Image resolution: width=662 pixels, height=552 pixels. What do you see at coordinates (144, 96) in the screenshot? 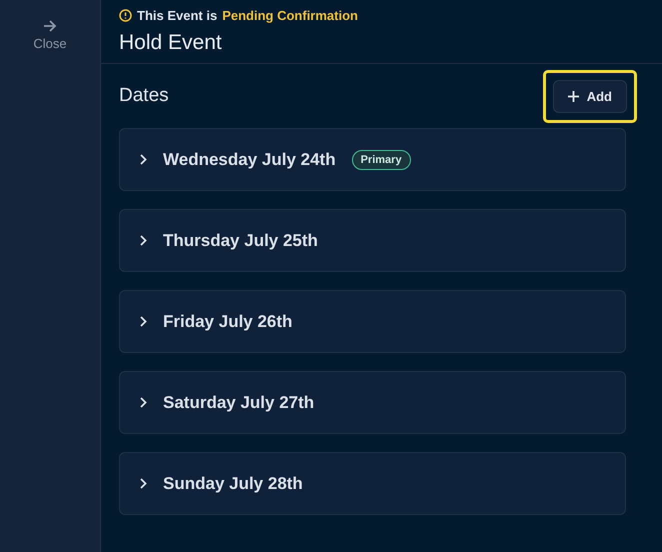
I see `section-title: Dates` at bounding box center [144, 96].